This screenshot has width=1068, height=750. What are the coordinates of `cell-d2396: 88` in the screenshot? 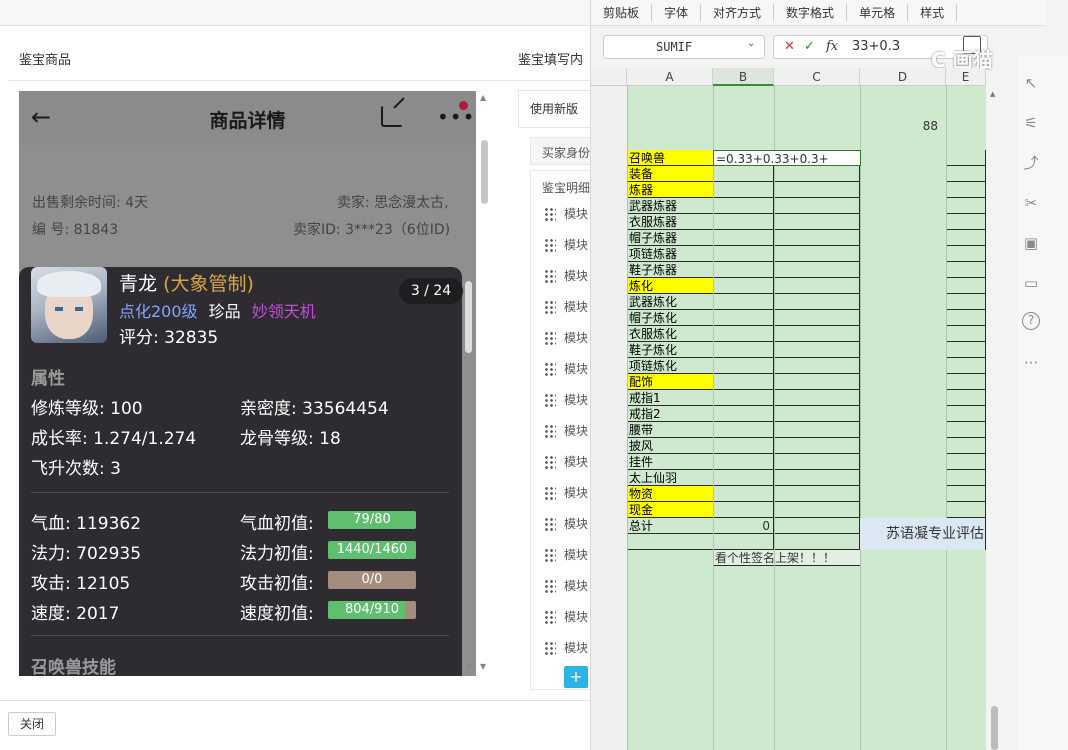 It's located at (901, 126).